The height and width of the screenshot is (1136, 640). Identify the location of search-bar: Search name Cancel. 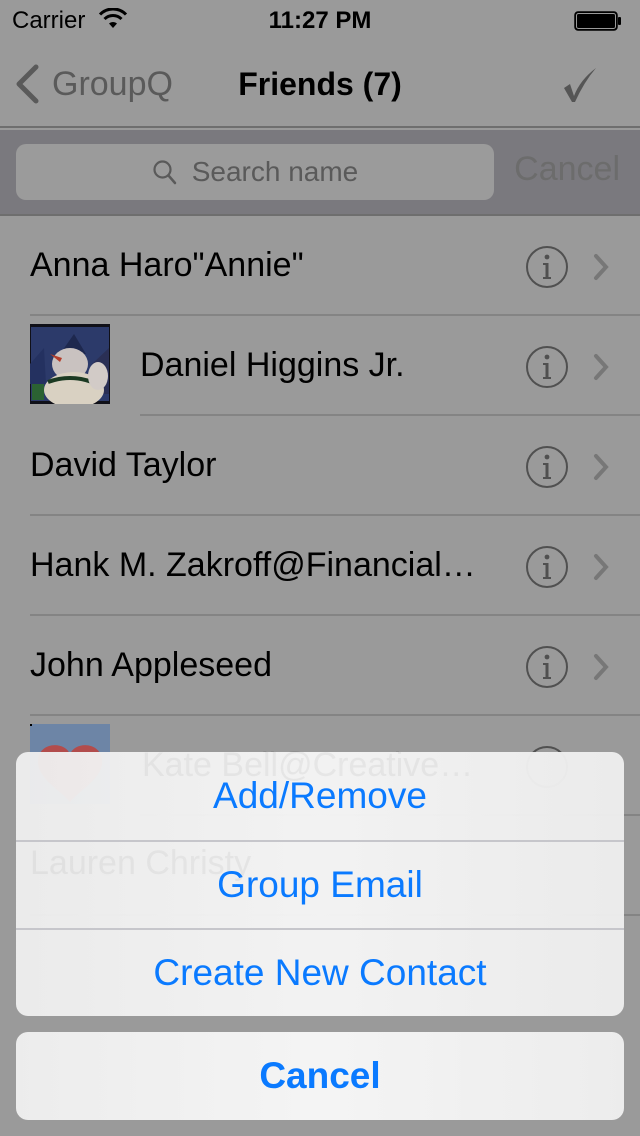
(320, 173).